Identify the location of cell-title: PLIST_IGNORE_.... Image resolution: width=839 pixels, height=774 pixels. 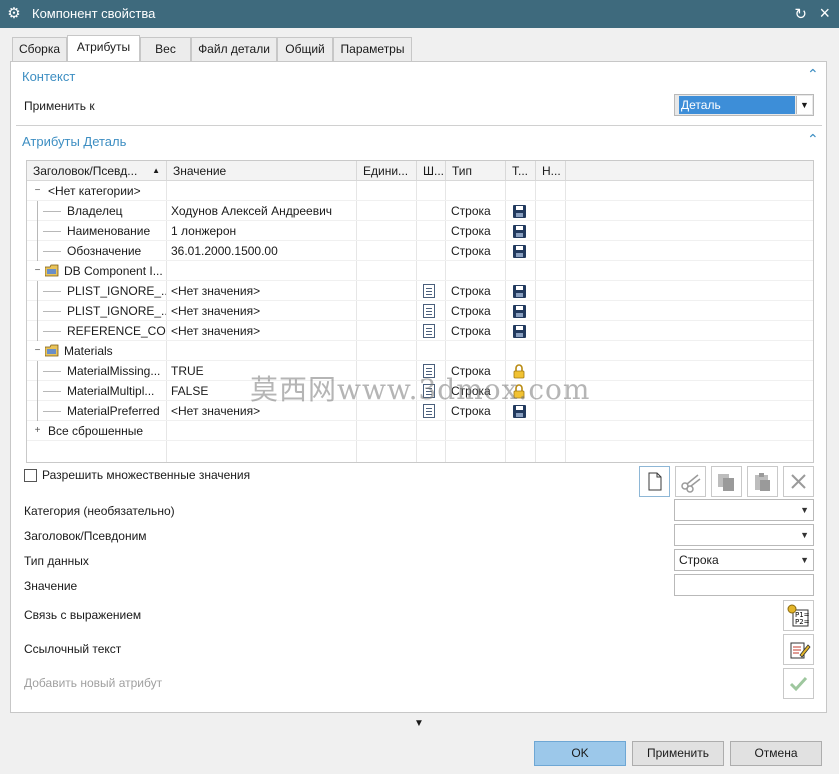
(116, 291).